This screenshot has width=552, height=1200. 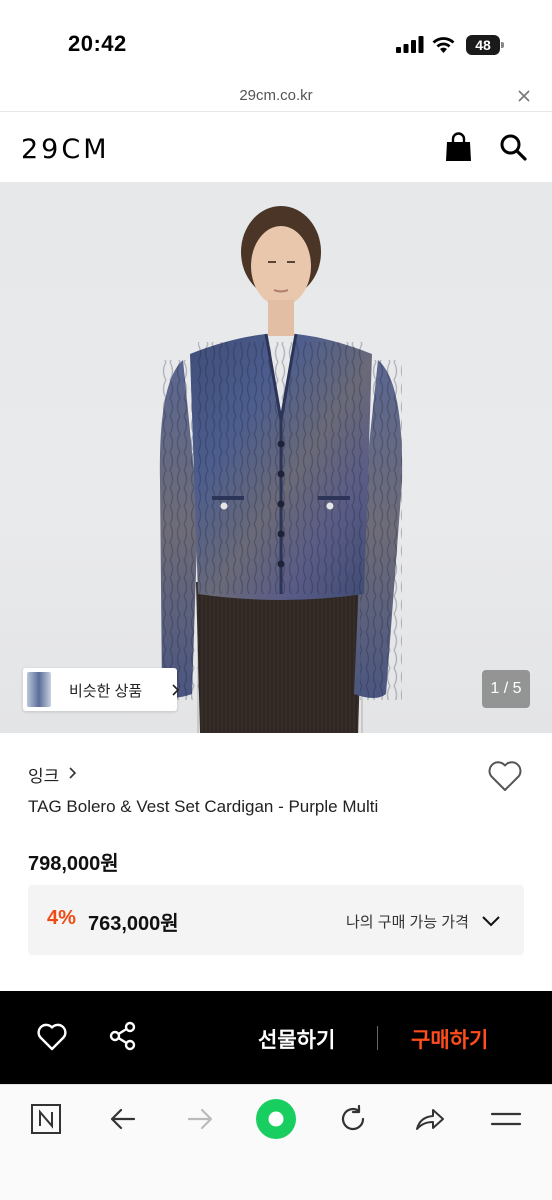 What do you see at coordinates (491, 921) in the screenshot?
I see `chevron-down-icon` at bounding box center [491, 921].